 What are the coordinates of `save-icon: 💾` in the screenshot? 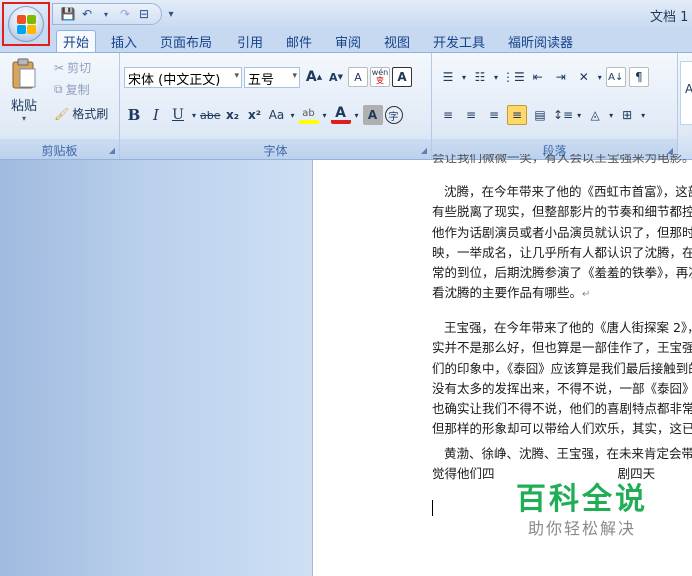 It's located at (68, 14).